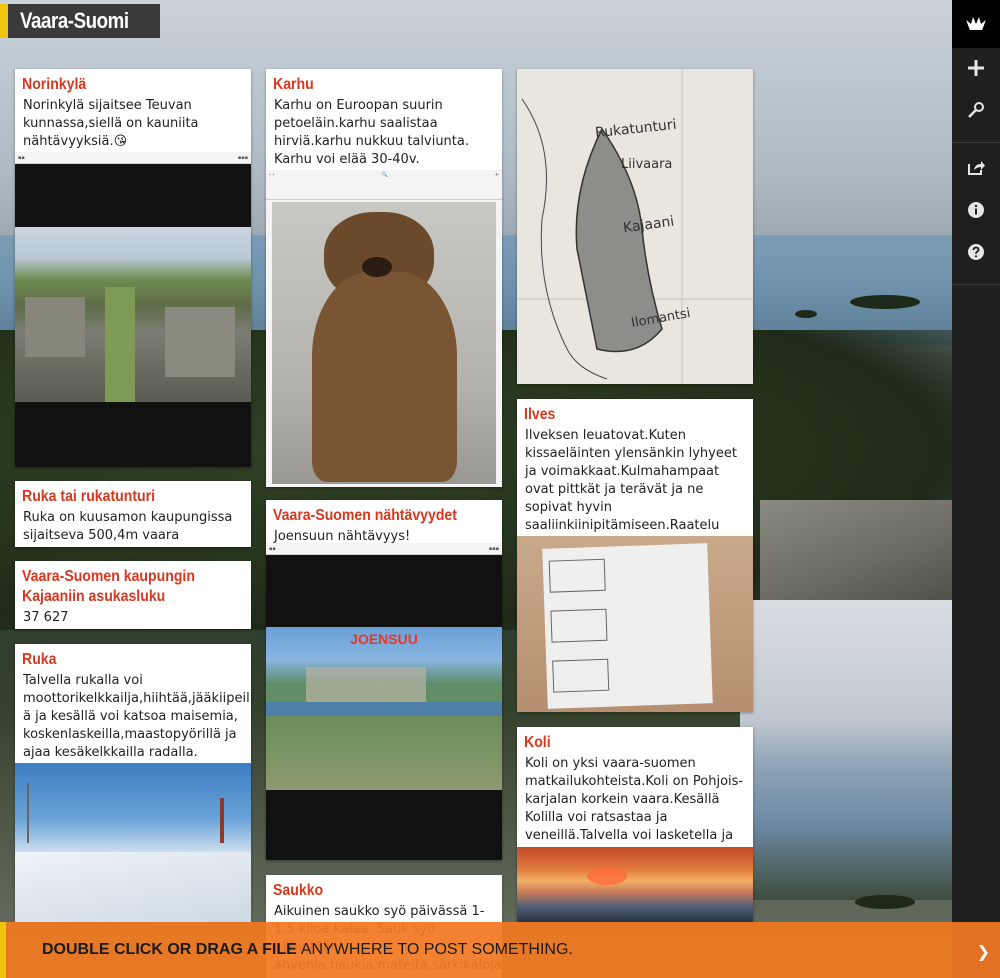 This screenshot has height=978, width=1000. Describe the element at coordinates (39, 659) in the screenshot. I see `post-title: Ruka` at that location.